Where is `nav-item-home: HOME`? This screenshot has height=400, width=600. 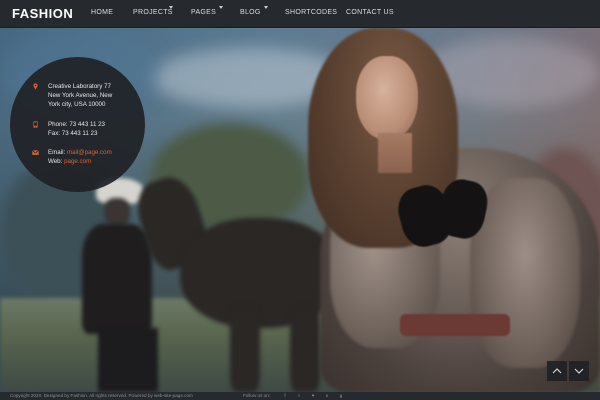
nav-item-home: HOME is located at coordinates (102, 14).